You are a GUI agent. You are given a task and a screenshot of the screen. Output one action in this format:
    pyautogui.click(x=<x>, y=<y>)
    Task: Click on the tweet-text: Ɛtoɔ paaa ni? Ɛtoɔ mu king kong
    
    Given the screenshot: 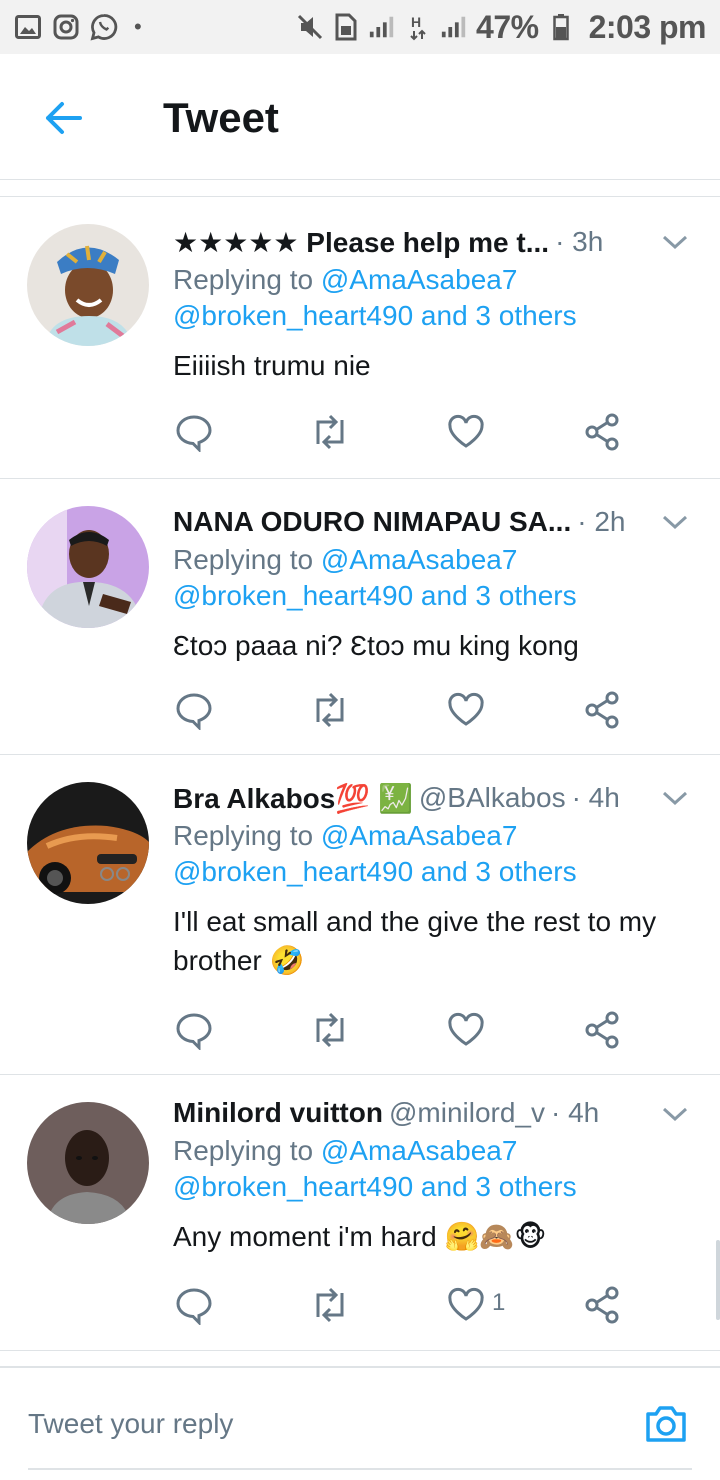 What is the action you would take?
    pyautogui.click(x=376, y=645)
    